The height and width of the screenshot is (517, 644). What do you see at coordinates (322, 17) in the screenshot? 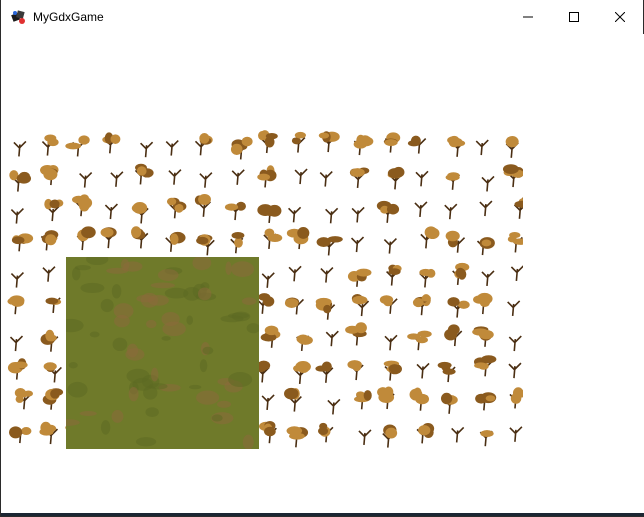
I see `title-bar: MyGdxGame` at bounding box center [322, 17].